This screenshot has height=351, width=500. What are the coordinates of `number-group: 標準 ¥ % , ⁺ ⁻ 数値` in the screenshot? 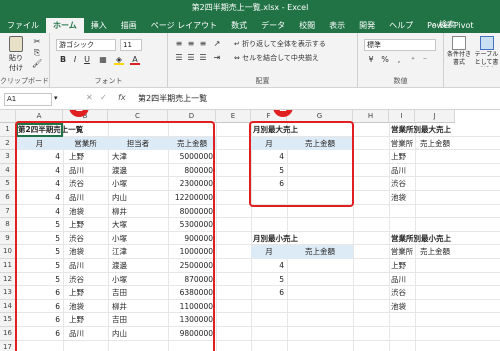 It's located at (401, 60).